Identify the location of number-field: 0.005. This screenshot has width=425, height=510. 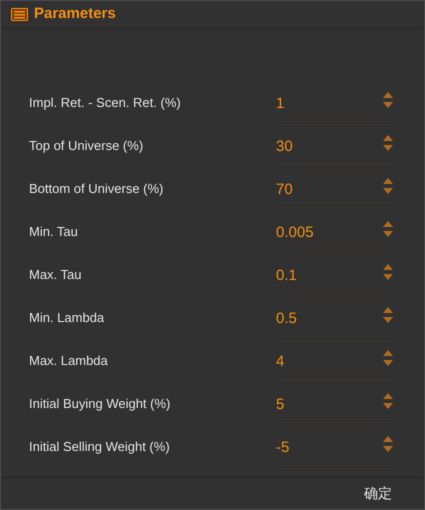
(329, 232).